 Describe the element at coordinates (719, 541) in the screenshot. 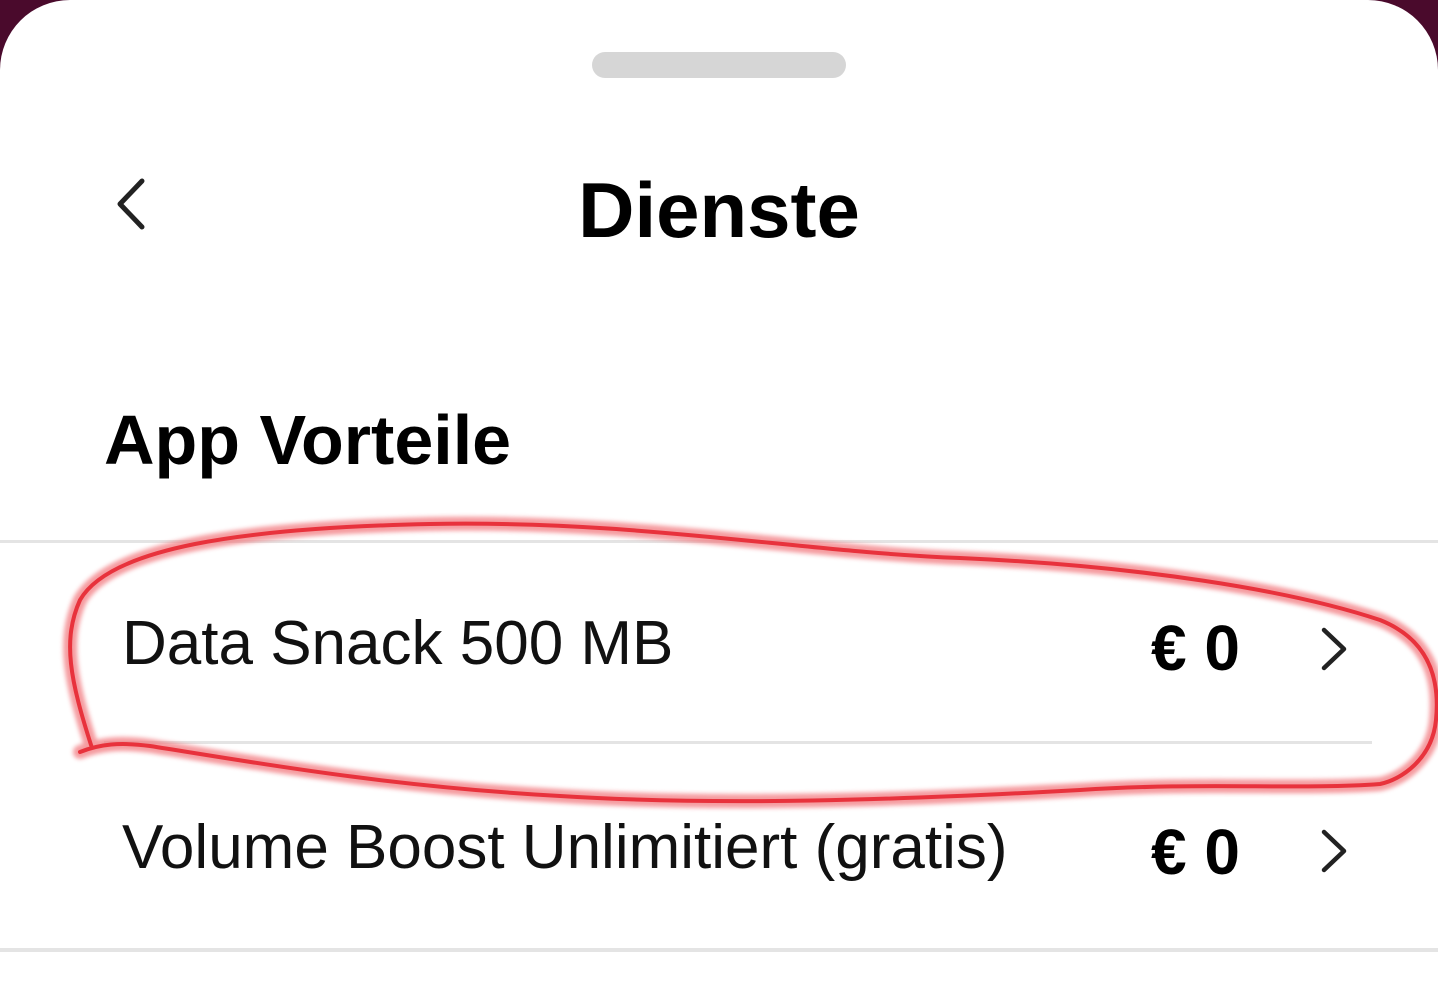

I see `section-divider` at that location.